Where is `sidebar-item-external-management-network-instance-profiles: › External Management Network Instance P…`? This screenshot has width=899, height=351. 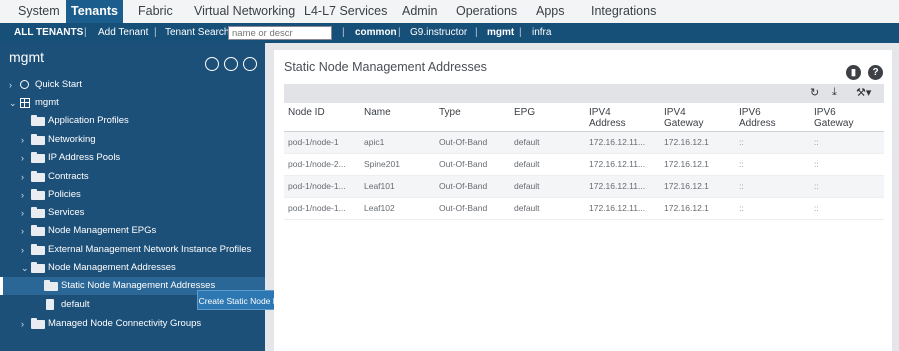 sidebar-item-external-management-network-instance-profiles: › External Management Network Instance P… is located at coordinates (132, 250).